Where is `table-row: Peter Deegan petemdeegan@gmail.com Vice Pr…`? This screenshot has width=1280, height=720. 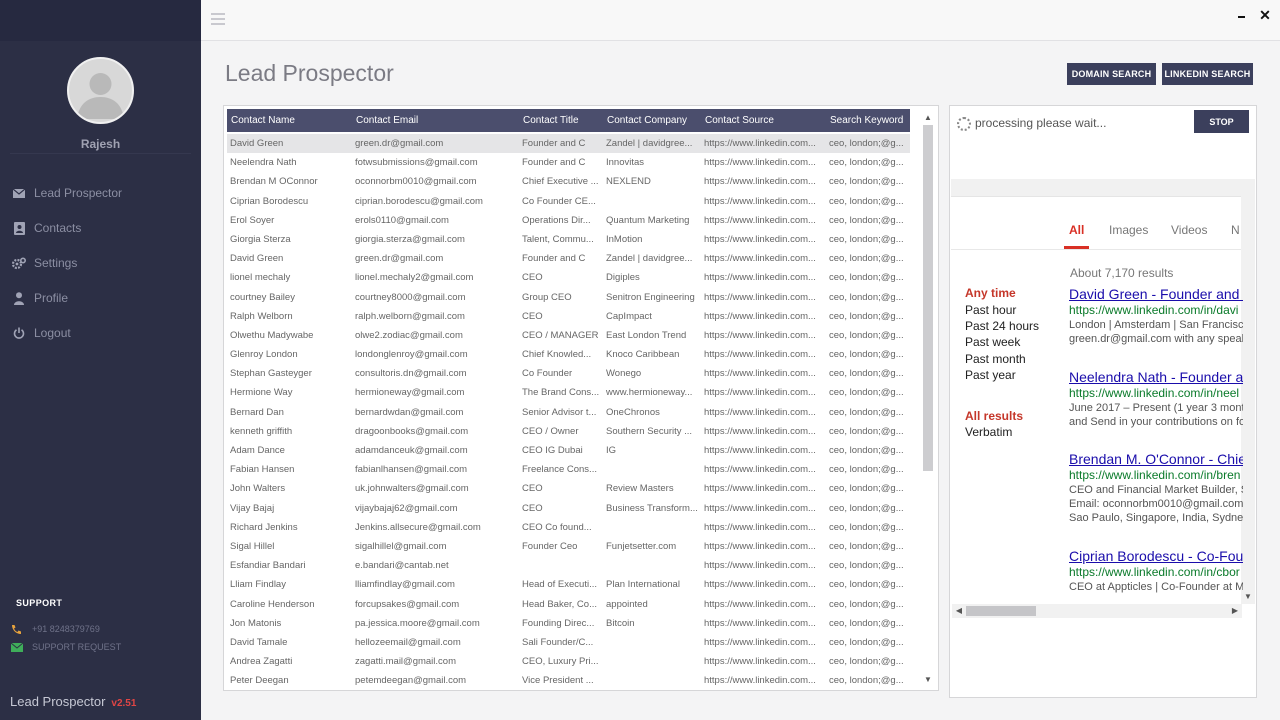 table-row: Peter Deegan petemdeegan@gmail.com Vice Pr… is located at coordinates (568, 680).